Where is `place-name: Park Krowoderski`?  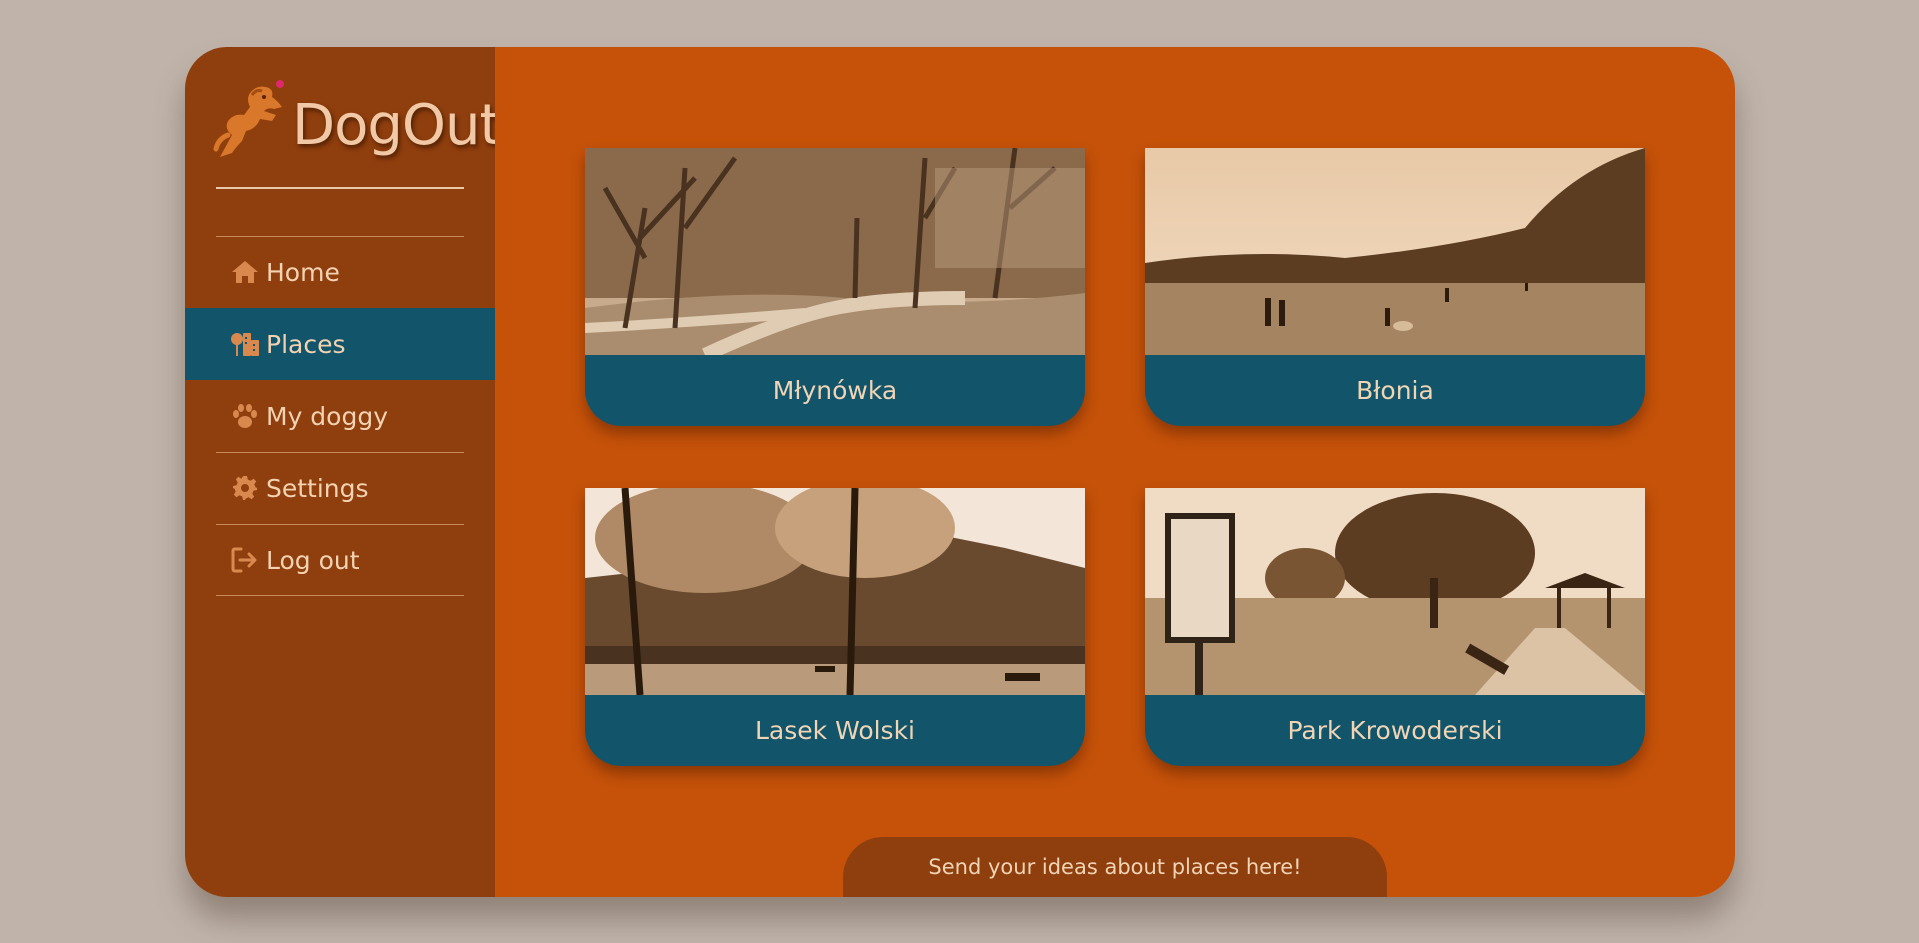
place-name: Park Krowoderski is located at coordinates (1395, 730).